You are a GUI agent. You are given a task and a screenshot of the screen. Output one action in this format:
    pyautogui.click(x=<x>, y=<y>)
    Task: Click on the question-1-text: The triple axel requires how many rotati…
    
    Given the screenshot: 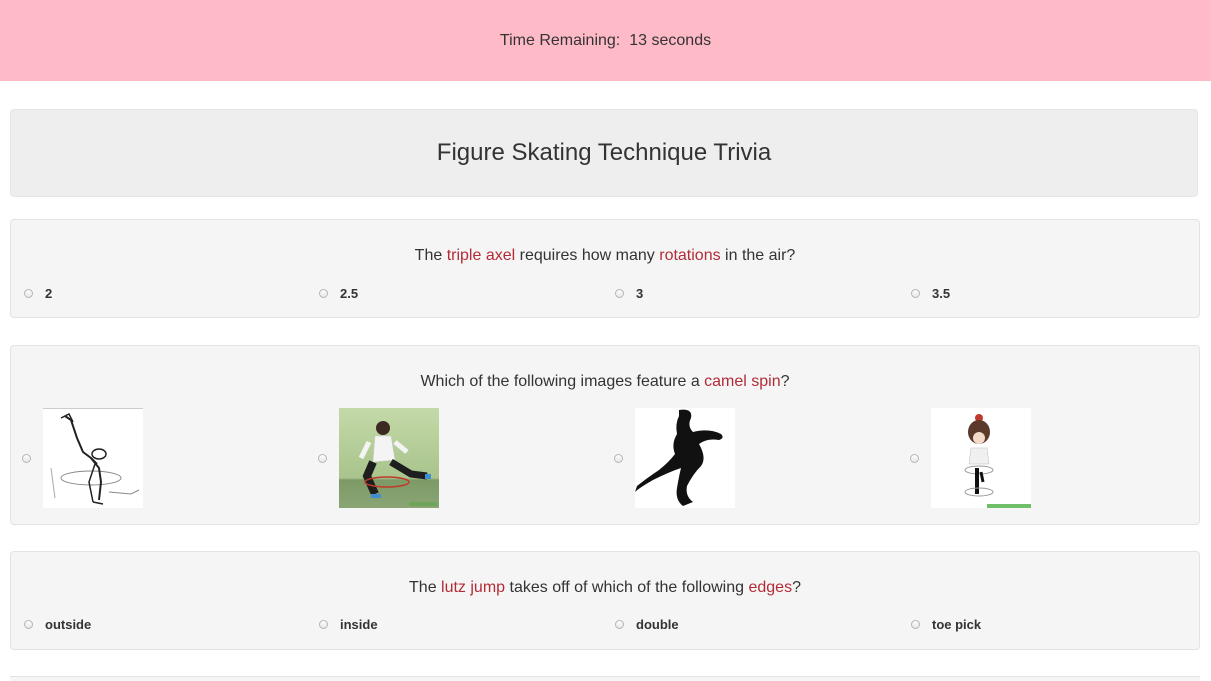 What is the action you would take?
    pyautogui.click(x=605, y=256)
    